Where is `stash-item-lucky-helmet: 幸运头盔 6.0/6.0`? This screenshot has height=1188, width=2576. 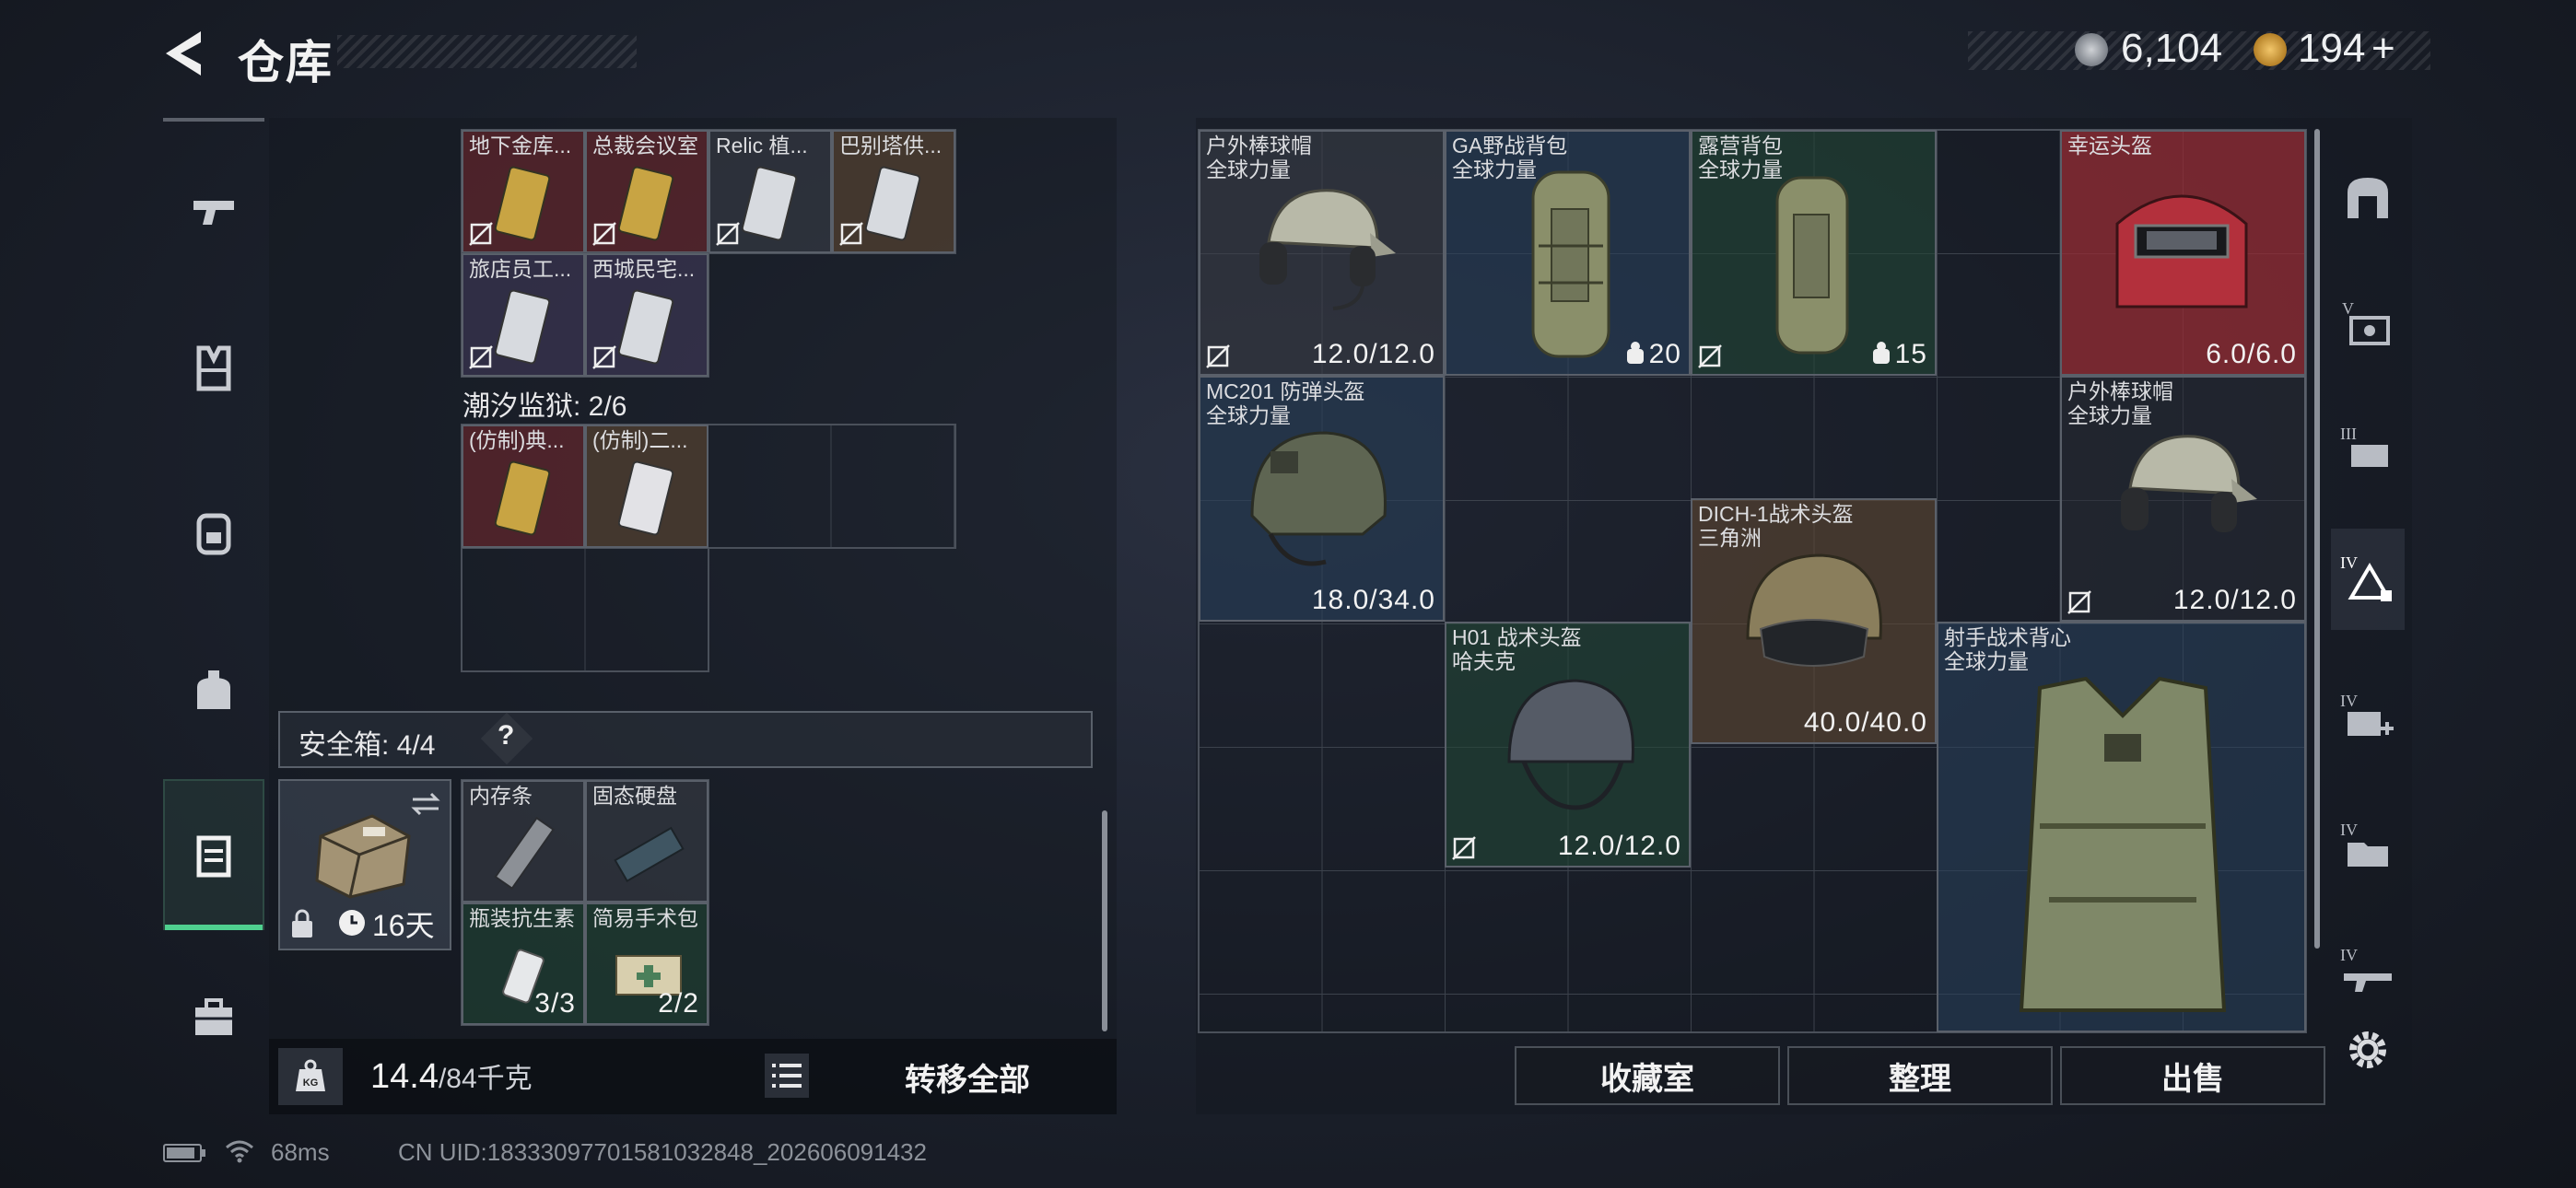
stash-item-lucky-helmet: 幸运头盔 6.0/6.0 is located at coordinates (2183, 253).